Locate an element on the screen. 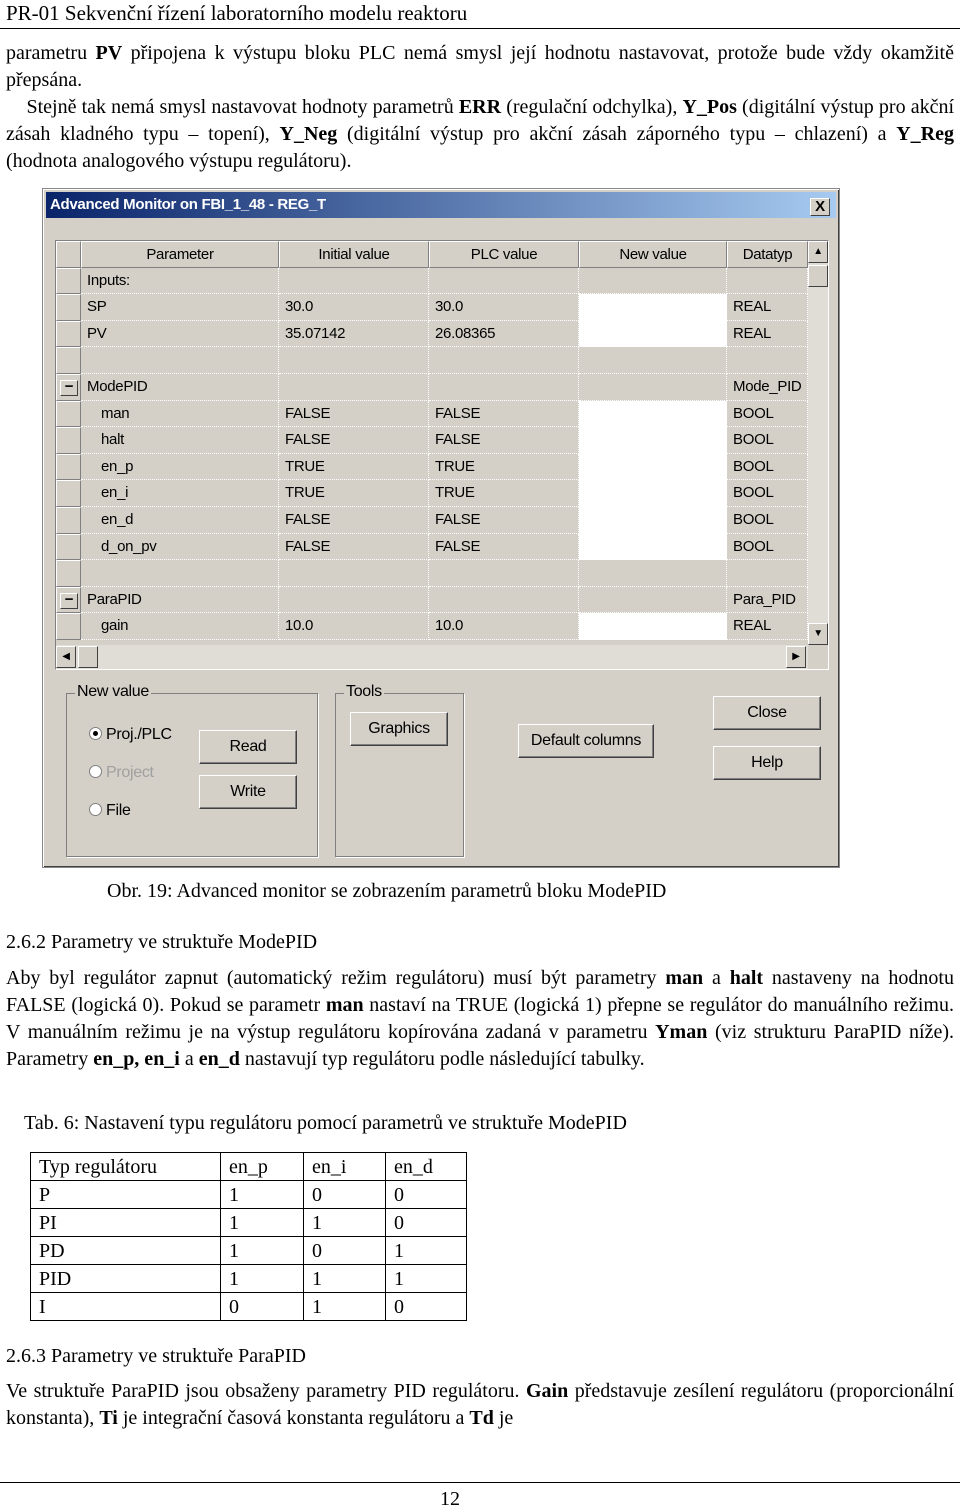 This screenshot has width=960, height=1512. text-run: je is located at coordinates (503, 1418).